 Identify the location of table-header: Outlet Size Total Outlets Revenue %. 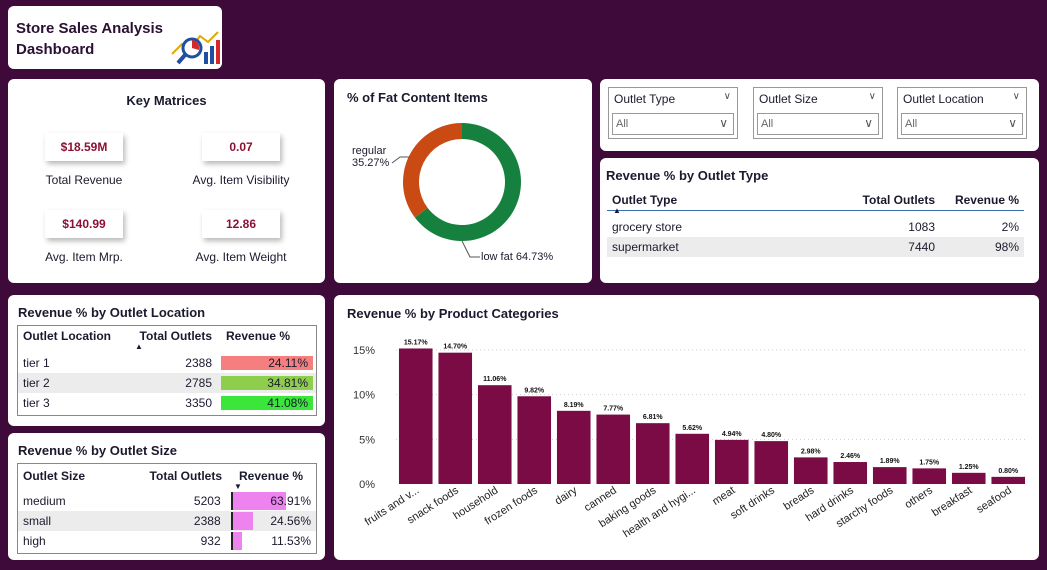
(167, 476).